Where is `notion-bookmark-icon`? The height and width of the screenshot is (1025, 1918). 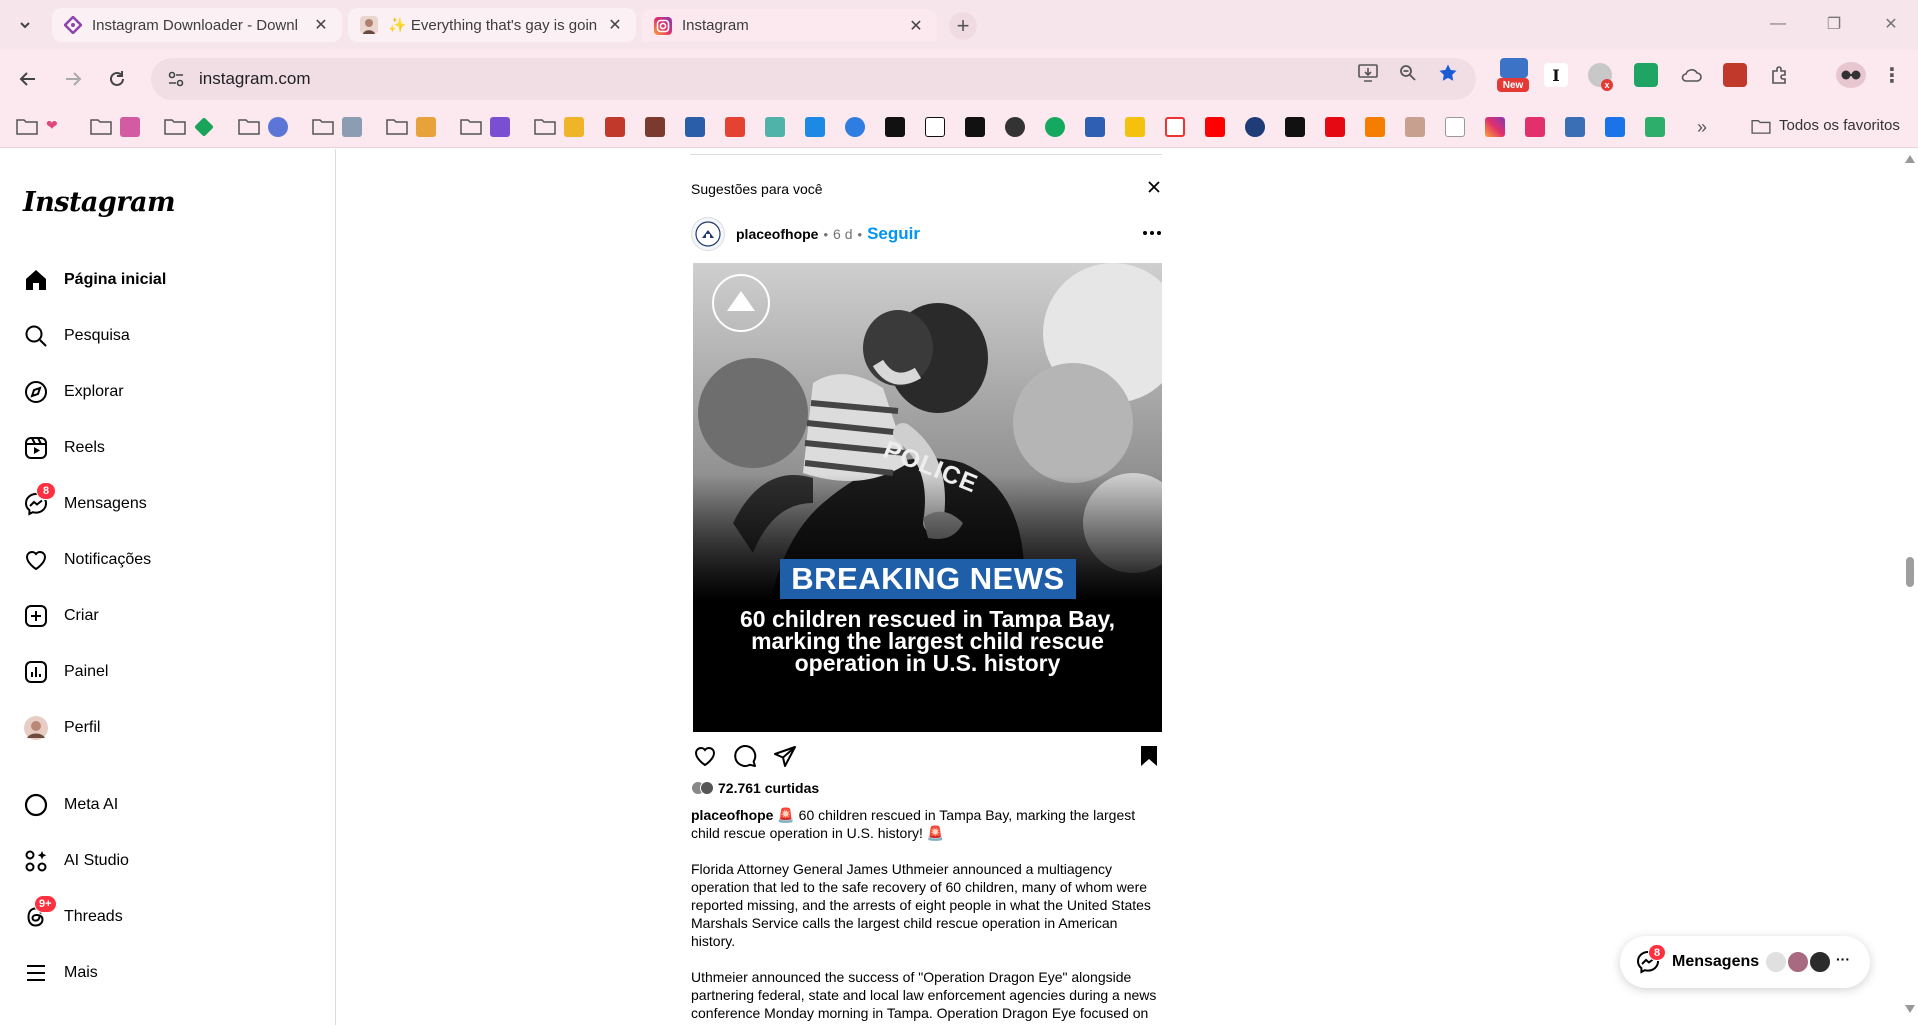
notion-bookmark-icon is located at coordinates (935, 127).